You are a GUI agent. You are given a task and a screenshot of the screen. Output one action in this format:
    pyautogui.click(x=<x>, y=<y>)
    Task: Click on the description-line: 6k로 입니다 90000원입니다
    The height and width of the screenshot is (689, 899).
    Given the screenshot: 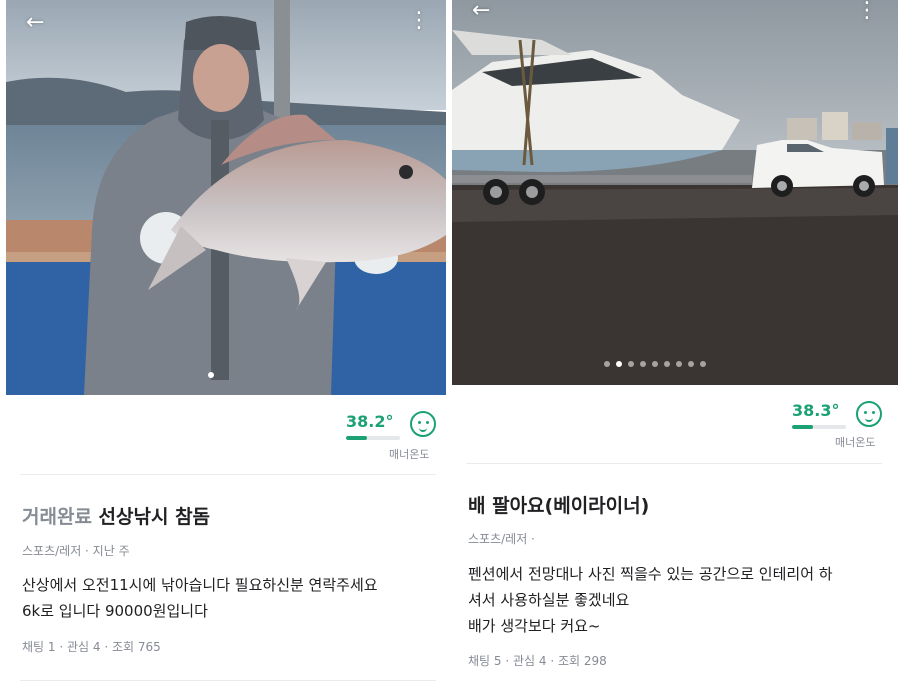 What is the action you would take?
    pyautogui.click(x=115, y=611)
    